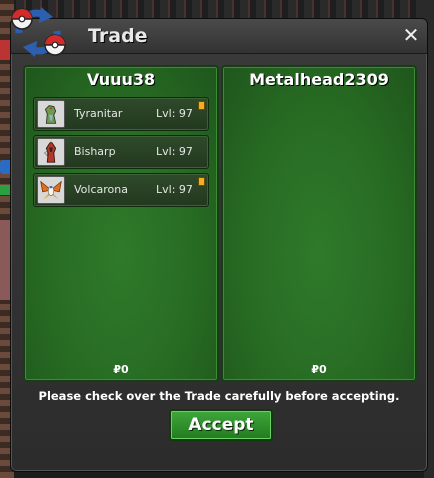 The image size is (434, 478). I want to click on pokemon-name: Volcarona, so click(101, 189).